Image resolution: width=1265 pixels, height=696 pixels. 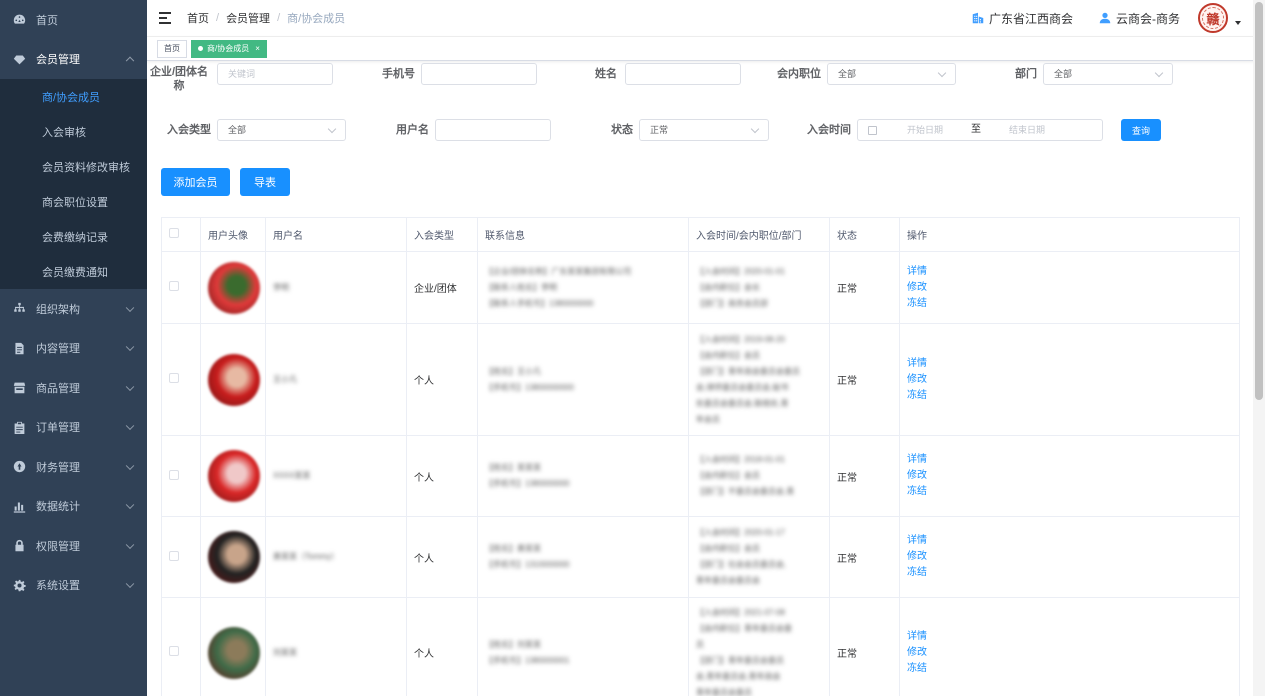 What do you see at coordinates (1141, 130) in the screenshot?
I see `query-button: 查询` at bounding box center [1141, 130].